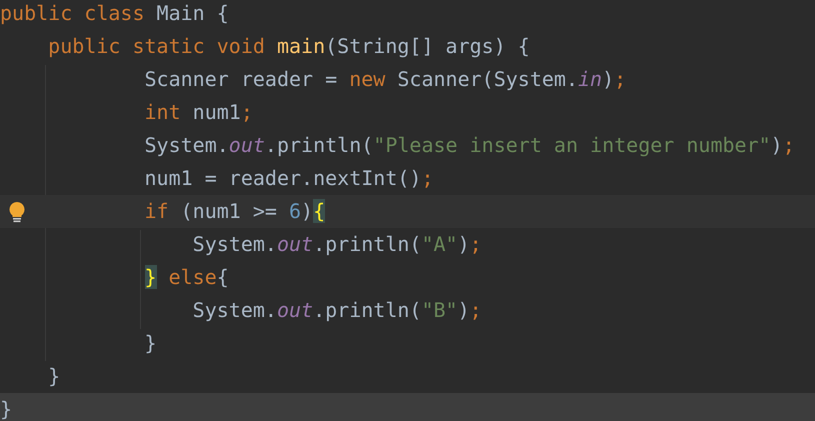 This screenshot has width=815, height=421. What do you see at coordinates (469, 145) in the screenshot?
I see `code-line: System.out.println("Please insert an integer number");` at bounding box center [469, 145].